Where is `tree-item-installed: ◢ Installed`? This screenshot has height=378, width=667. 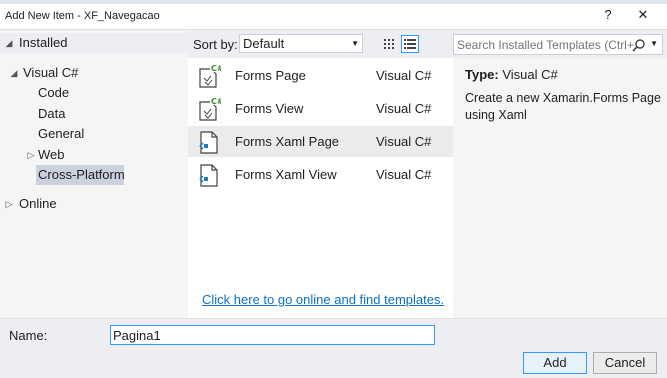
tree-item-installed: ◢ Installed is located at coordinates (94, 43).